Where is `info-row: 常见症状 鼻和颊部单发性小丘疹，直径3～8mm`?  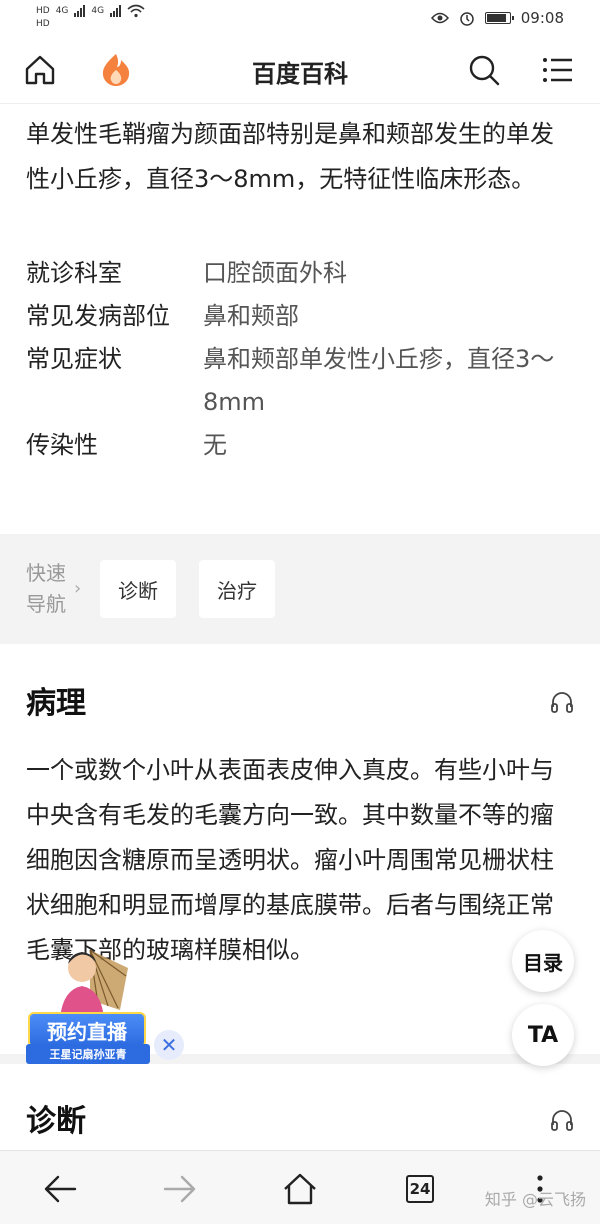 info-row: 常见症状 鼻和颊部单发性小丘疹，直径3～8mm is located at coordinates (300, 381).